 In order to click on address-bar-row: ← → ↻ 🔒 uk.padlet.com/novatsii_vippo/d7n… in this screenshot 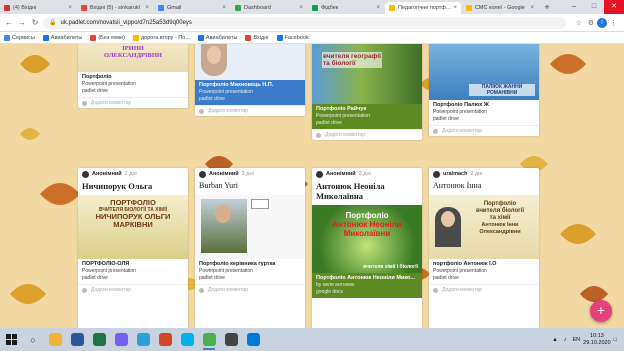, I will do `click(312, 23)`.